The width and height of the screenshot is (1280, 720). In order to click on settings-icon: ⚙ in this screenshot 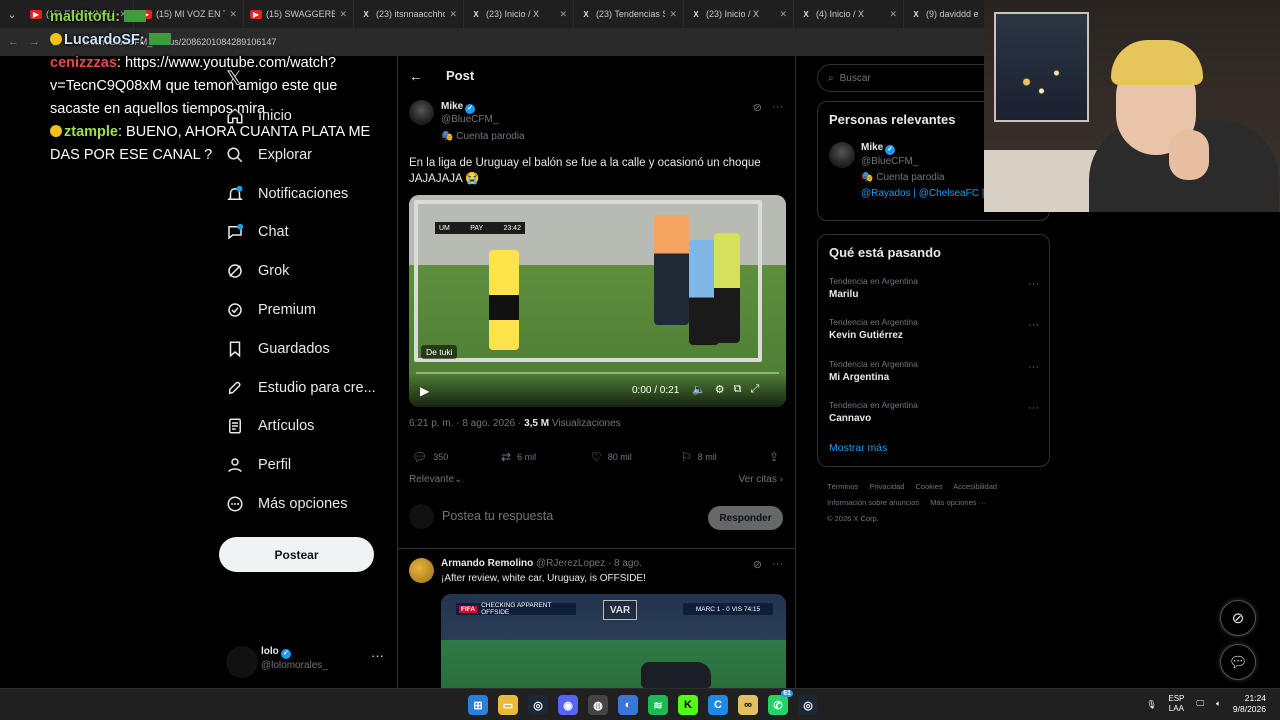, I will do `click(720, 389)`.